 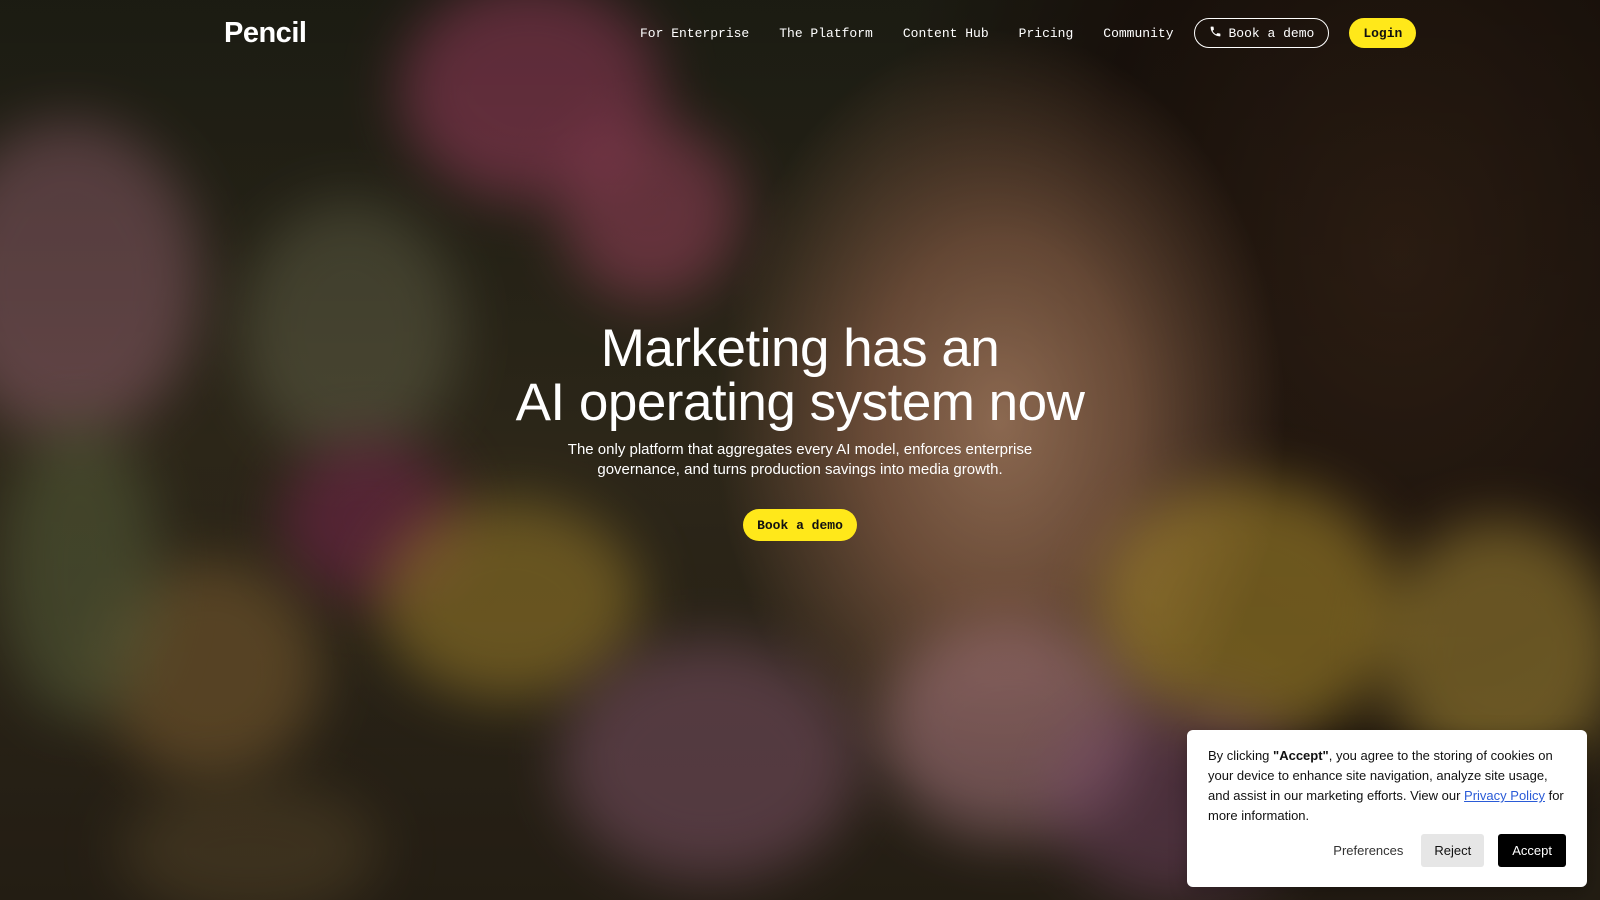 What do you see at coordinates (1241, 755) in the screenshot?
I see `cookie-text-before: By clicking` at bounding box center [1241, 755].